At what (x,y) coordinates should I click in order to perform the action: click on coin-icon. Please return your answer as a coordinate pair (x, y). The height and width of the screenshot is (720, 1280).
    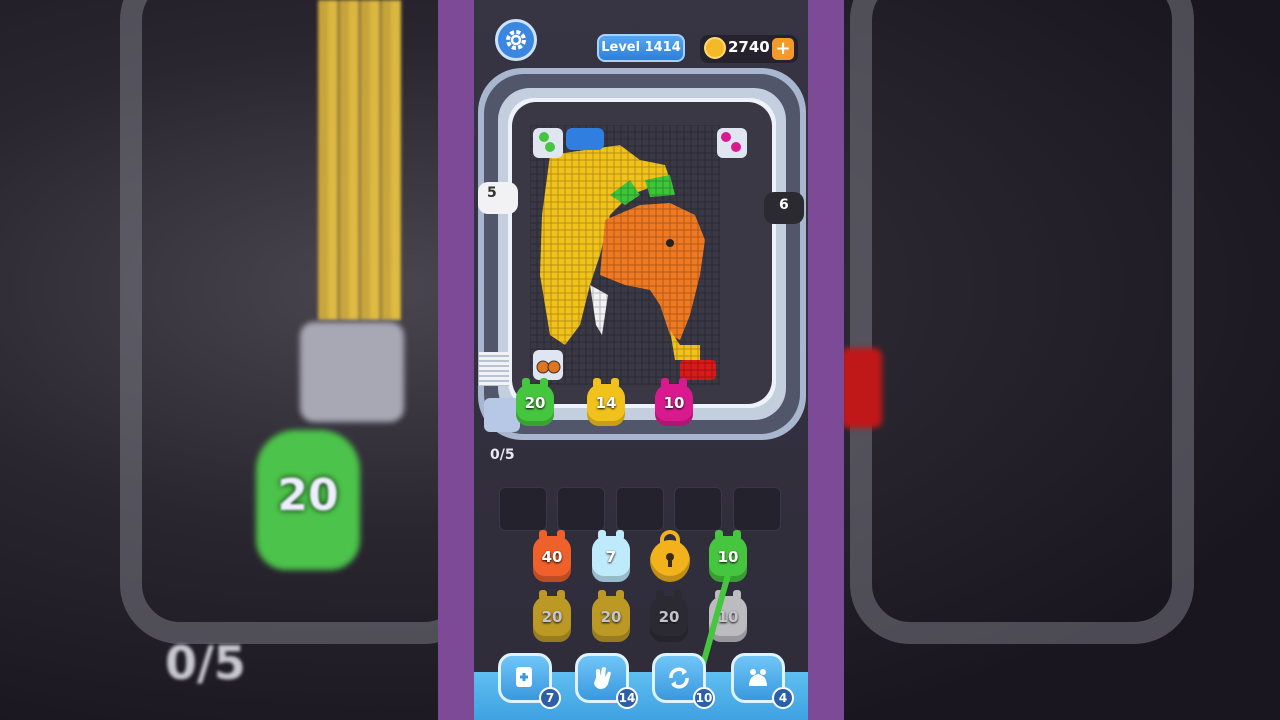
    Looking at the image, I should click on (715, 48).